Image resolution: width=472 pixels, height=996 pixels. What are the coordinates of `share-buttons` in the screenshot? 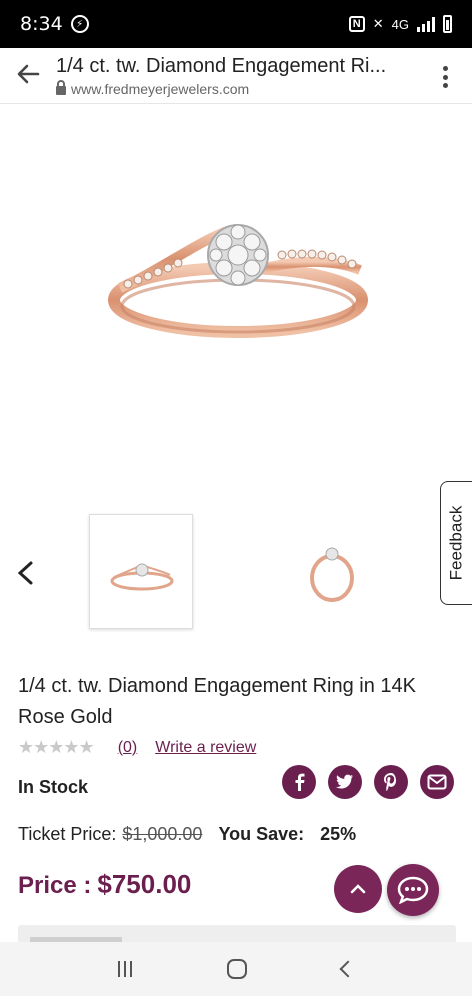 It's located at (368, 782).